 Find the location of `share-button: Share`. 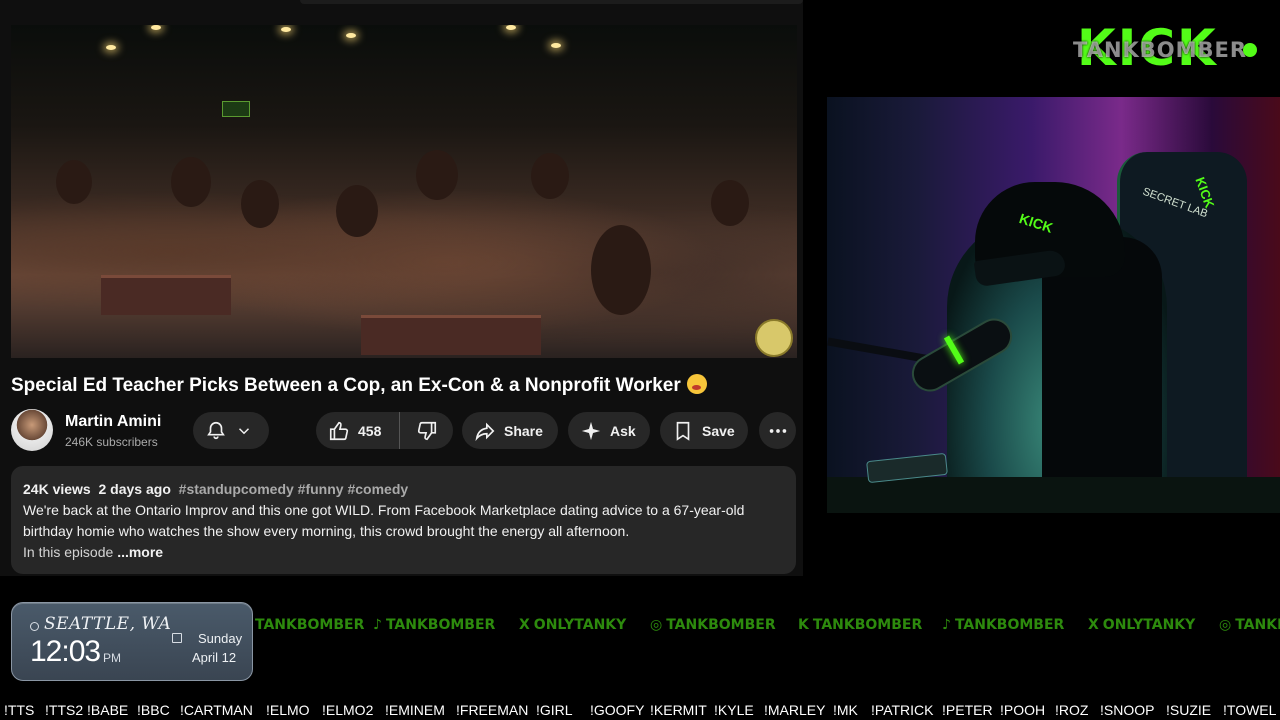

share-button: Share is located at coordinates (510, 430).